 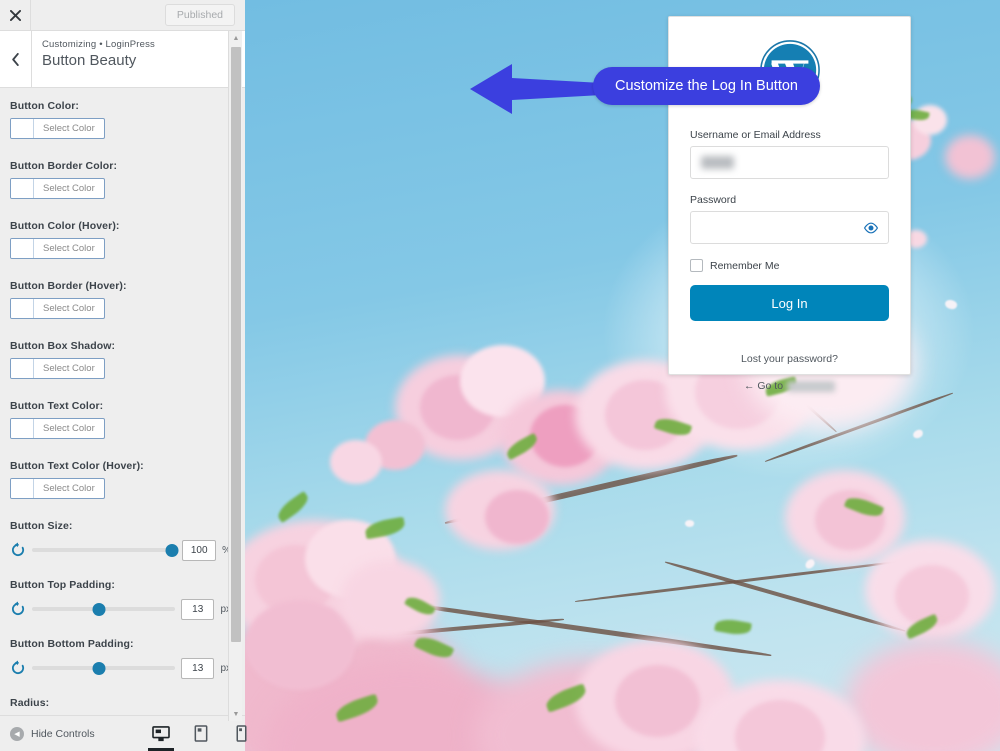 What do you see at coordinates (236, 38) in the screenshot?
I see `caret-up-icon: ▲` at bounding box center [236, 38].